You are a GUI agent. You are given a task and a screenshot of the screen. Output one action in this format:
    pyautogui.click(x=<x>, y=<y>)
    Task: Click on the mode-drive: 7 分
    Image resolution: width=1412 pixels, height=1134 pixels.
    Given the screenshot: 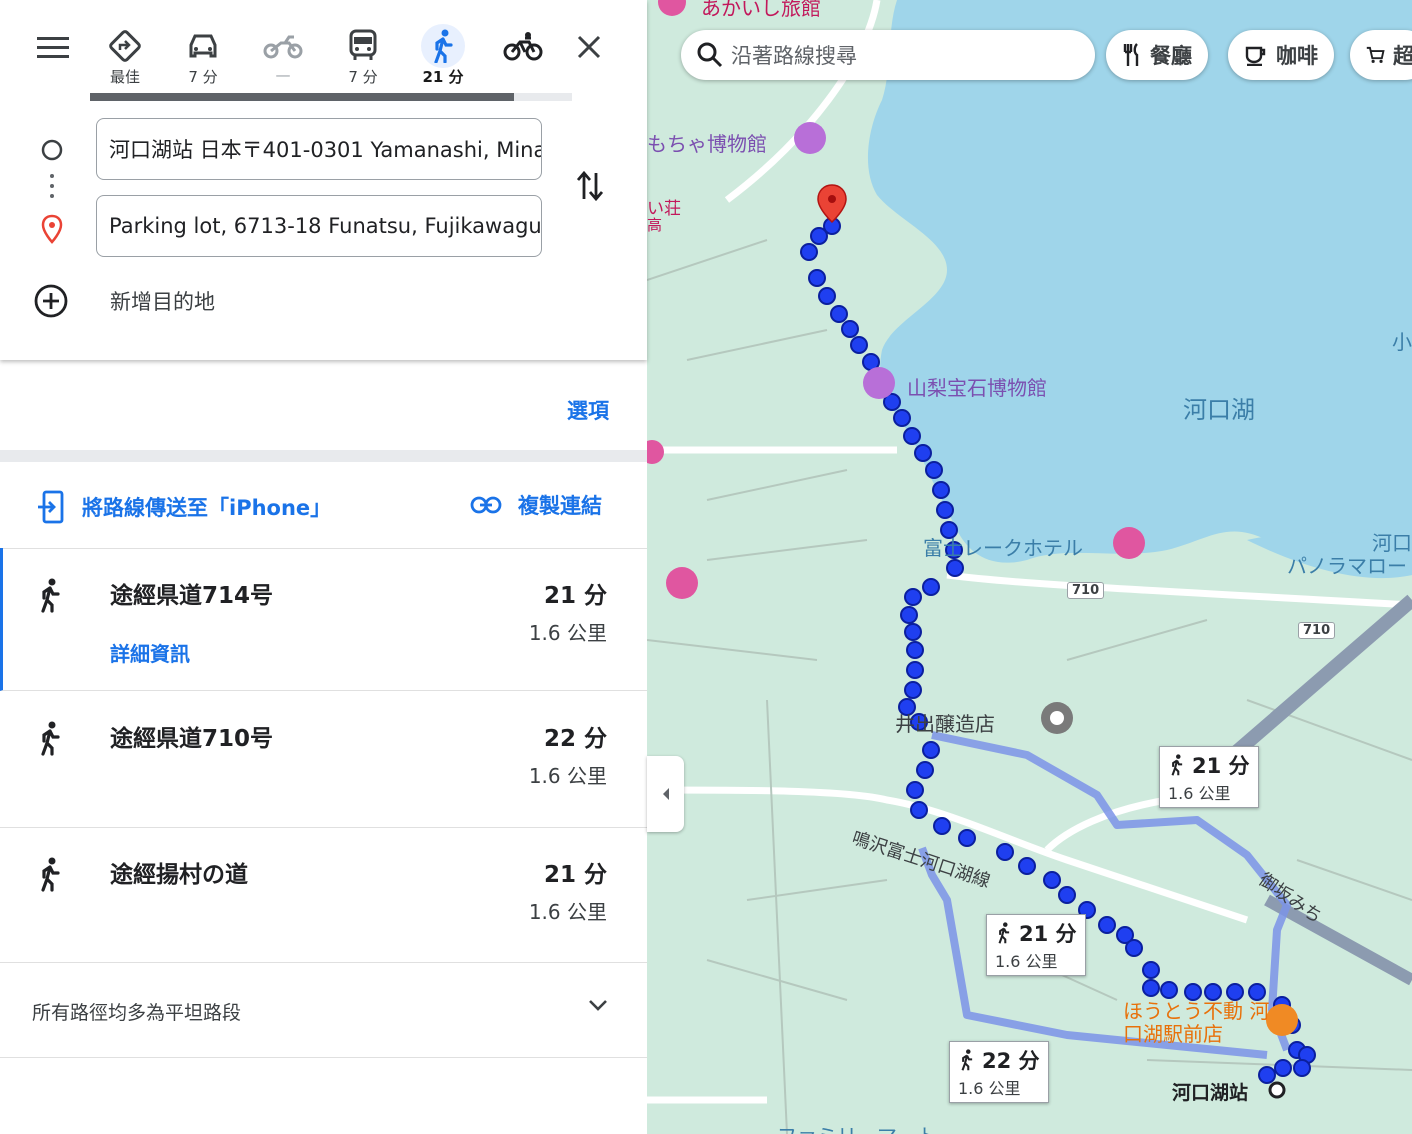 What is the action you would take?
    pyautogui.click(x=203, y=55)
    